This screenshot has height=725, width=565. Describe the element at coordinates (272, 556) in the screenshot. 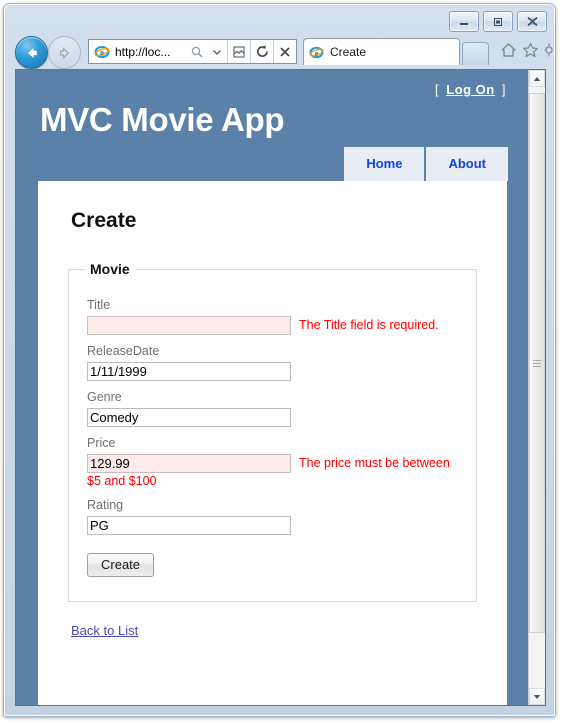

I see `submit-row: Create` at that location.